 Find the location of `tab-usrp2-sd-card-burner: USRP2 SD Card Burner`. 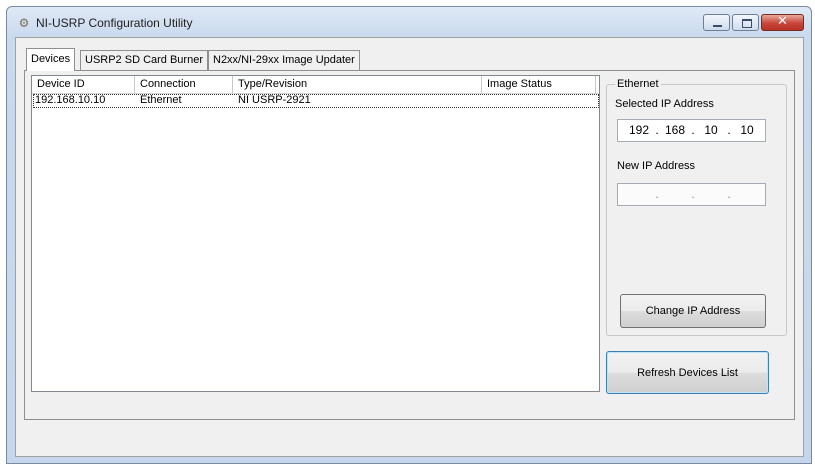

tab-usrp2-sd-card-burner: USRP2 SD Card Burner is located at coordinates (144, 60).